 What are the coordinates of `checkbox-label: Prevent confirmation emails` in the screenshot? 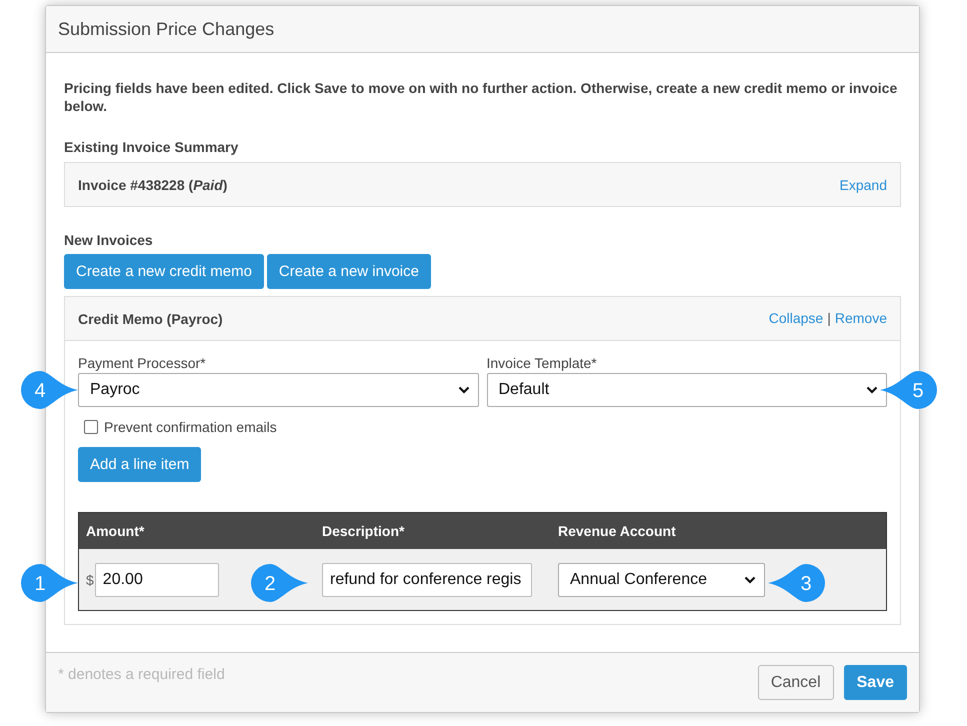 It's located at (190, 427).